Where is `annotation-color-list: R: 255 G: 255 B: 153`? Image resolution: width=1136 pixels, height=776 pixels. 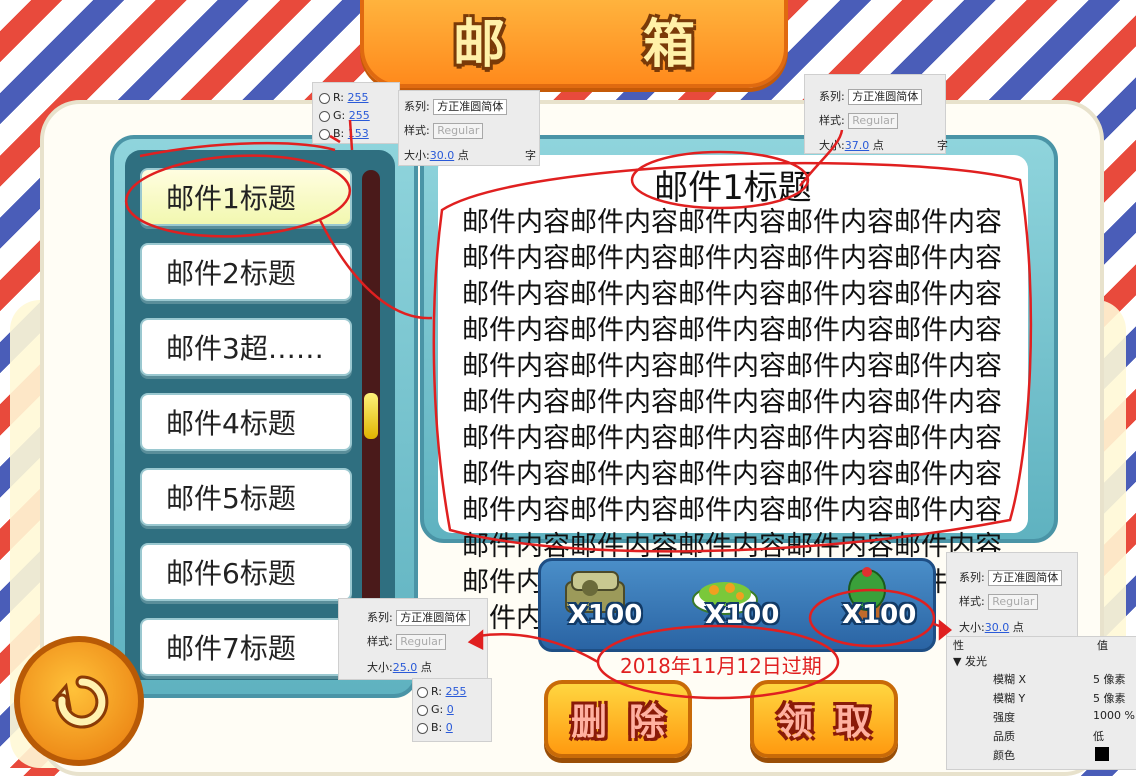
annotation-color-list: R: 255 G: 255 B: 153 is located at coordinates (356, 113).